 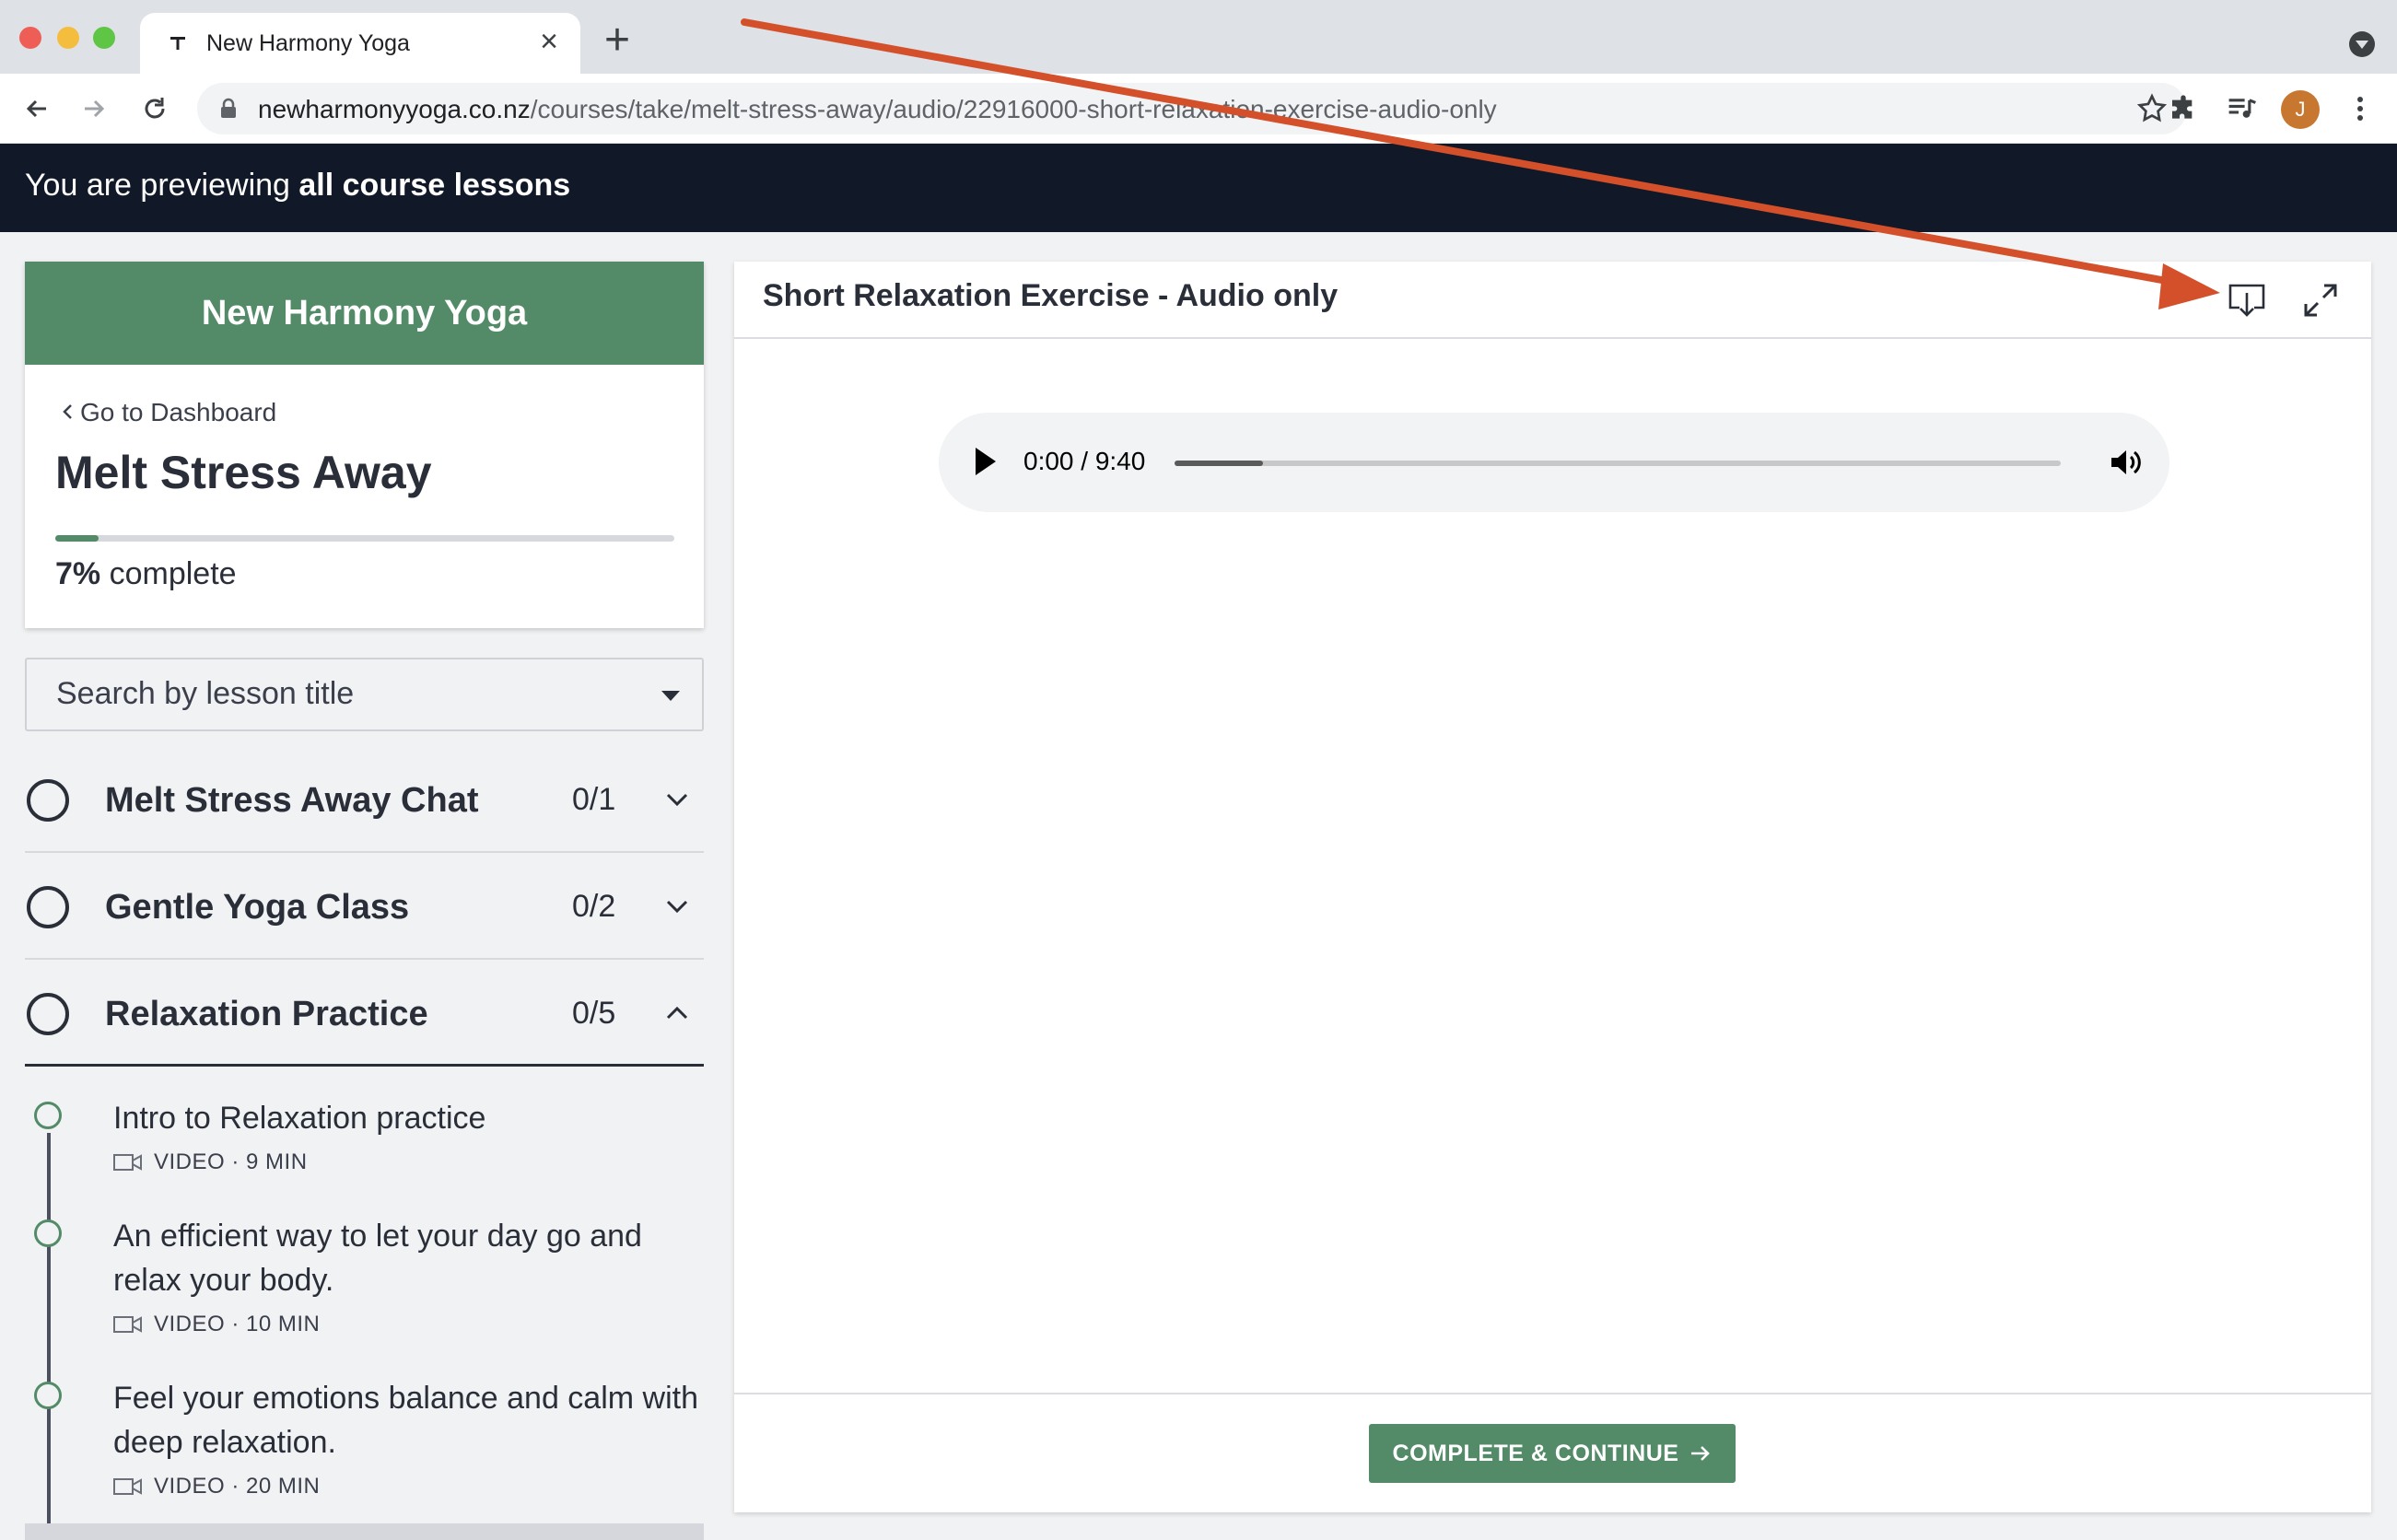 I want to click on forward-button, so click(x=94, y=109).